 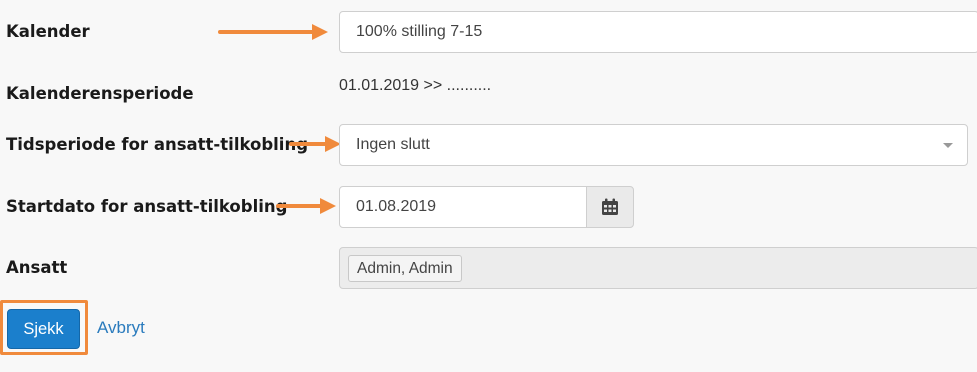 I want to click on chevron-down-icon, so click(x=948, y=145).